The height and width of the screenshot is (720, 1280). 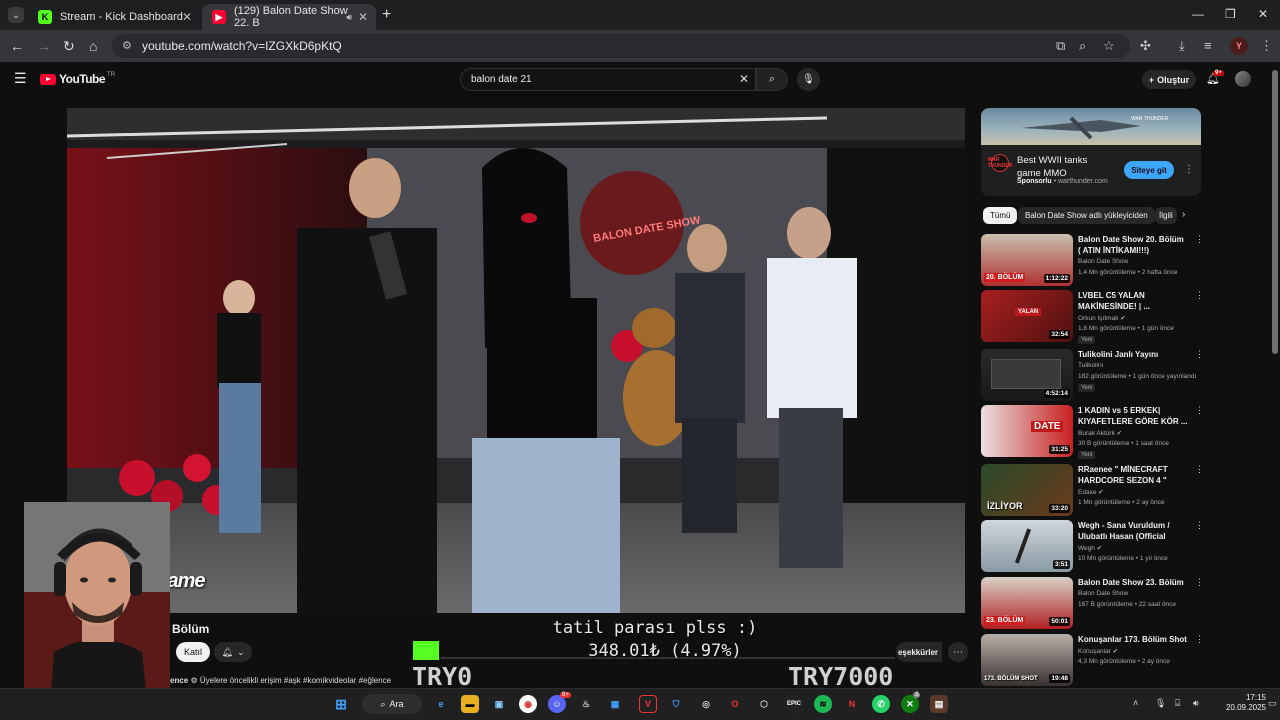 What do you see at coordinates (1135, 703) in the screenshot?
I see `show-hidden-icons: ˄` at bounding box center [1135, 703].